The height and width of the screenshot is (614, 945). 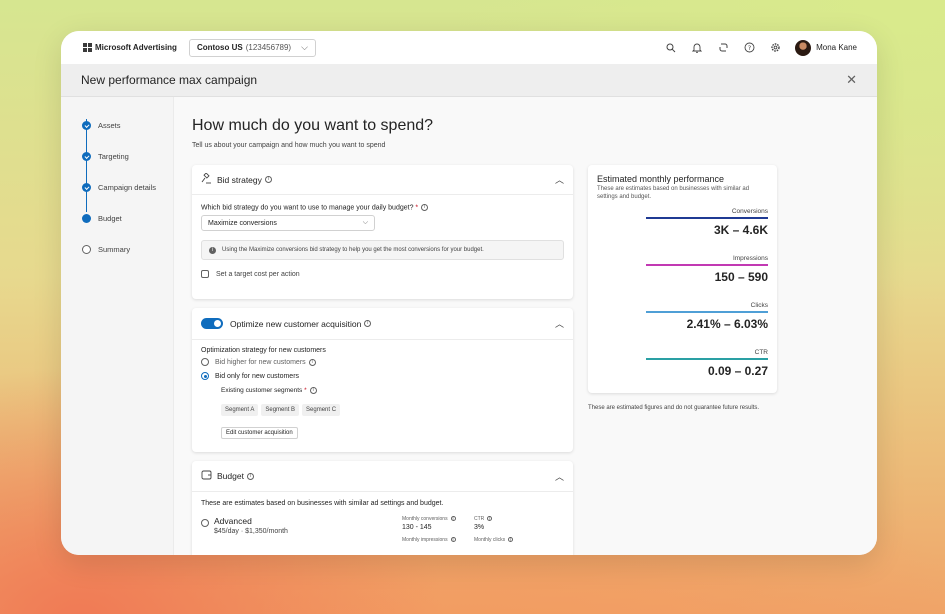 I want to click on strategy-label: Optimization strategy for new customers, so click(x=263, y=350).